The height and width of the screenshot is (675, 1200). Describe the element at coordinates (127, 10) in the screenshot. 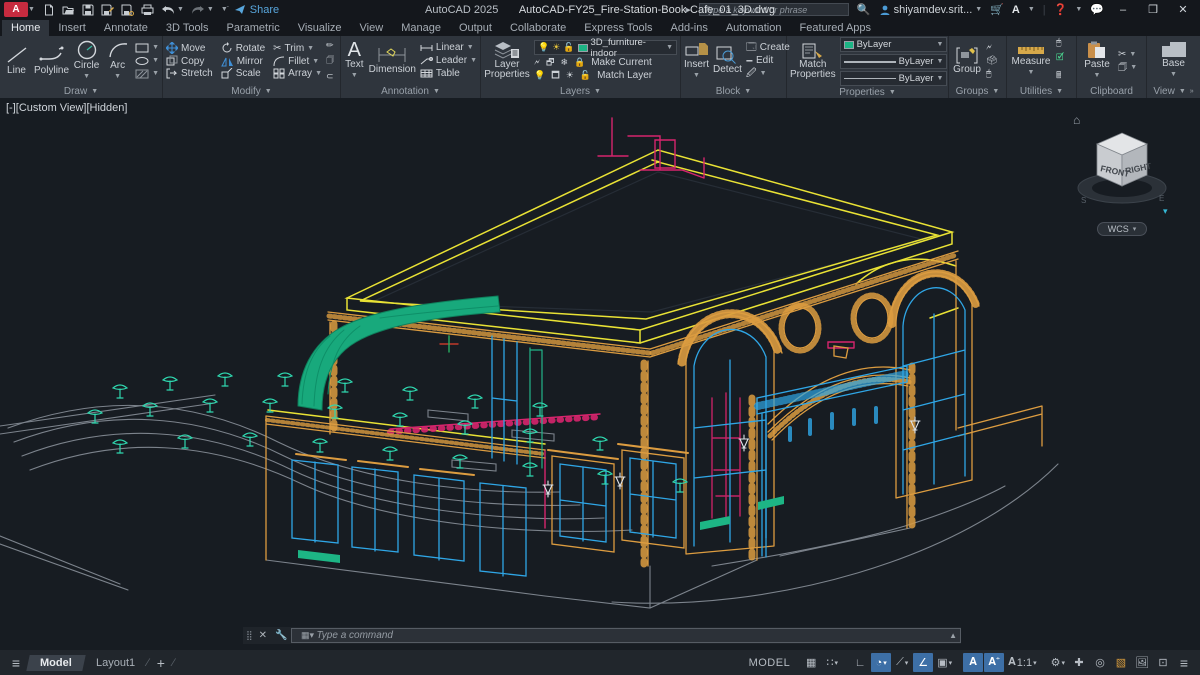

I see `plot-icon` at that location.